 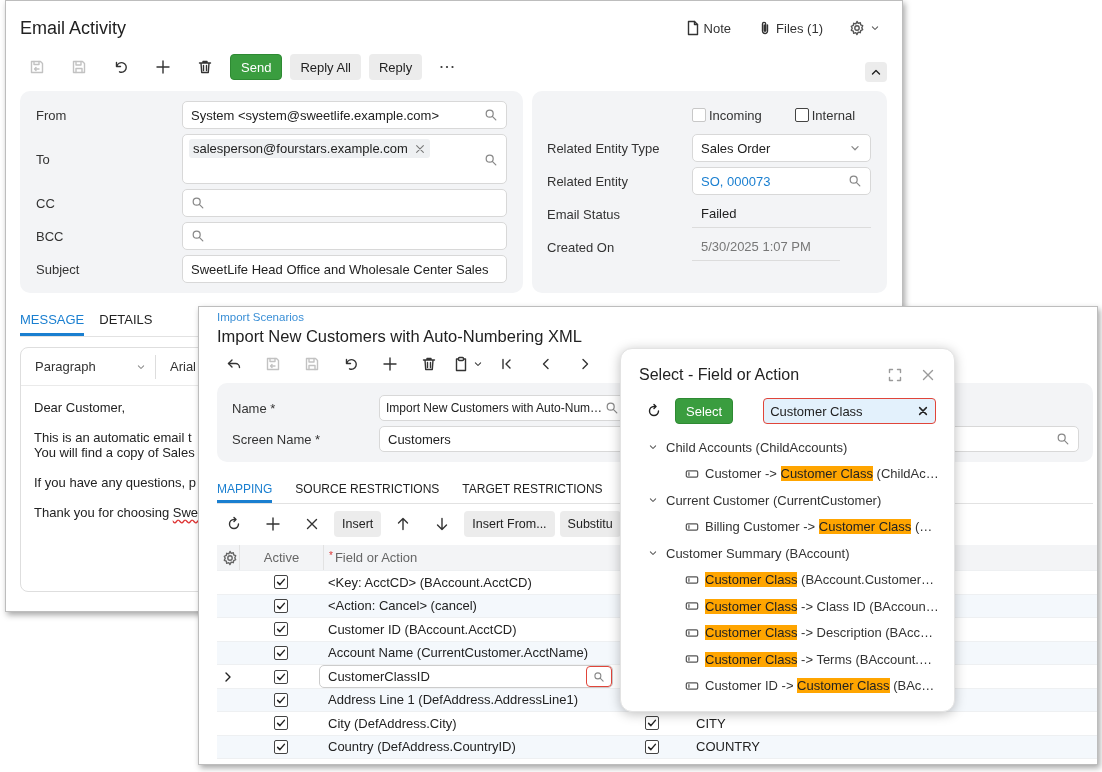 What do you see at coordinates (584, 214) in the screenshot?
I see `field-label: Email Status` at bounding box center [584, 214].